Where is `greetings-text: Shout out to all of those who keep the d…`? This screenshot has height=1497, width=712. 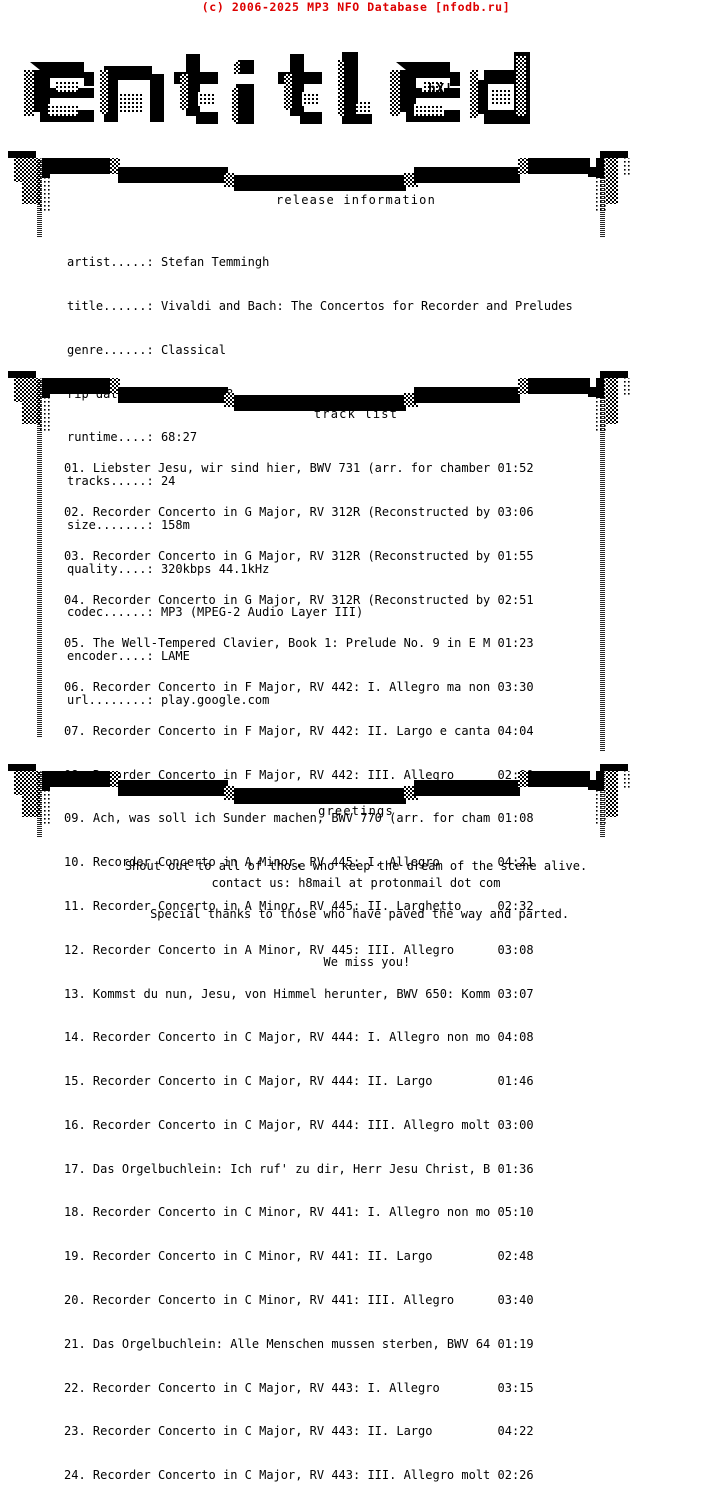
greetings-text: Shout out to all of those who keep the d… is located at coordinates (356, 906).